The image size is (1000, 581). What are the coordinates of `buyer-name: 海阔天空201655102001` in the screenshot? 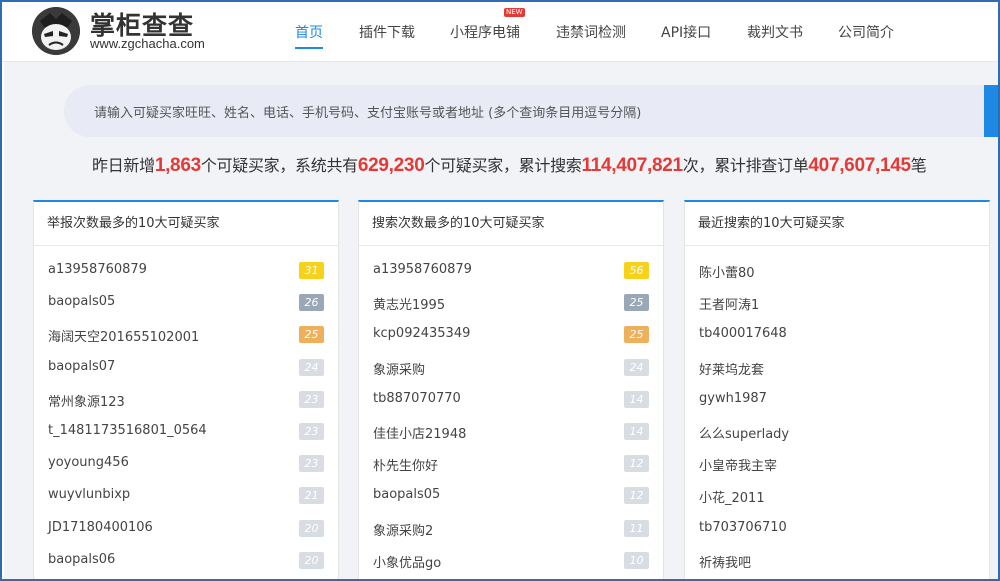 It's located at (123, 335).